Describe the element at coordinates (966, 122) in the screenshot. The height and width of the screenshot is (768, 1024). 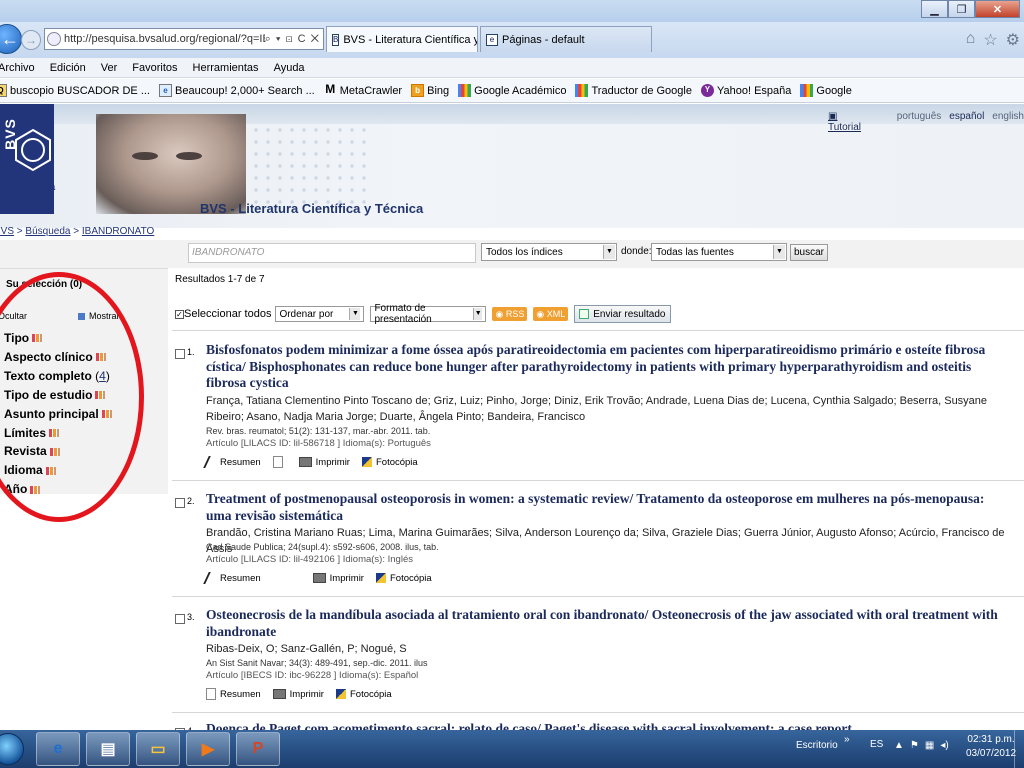
I see `lang-espanol: español` at that location.